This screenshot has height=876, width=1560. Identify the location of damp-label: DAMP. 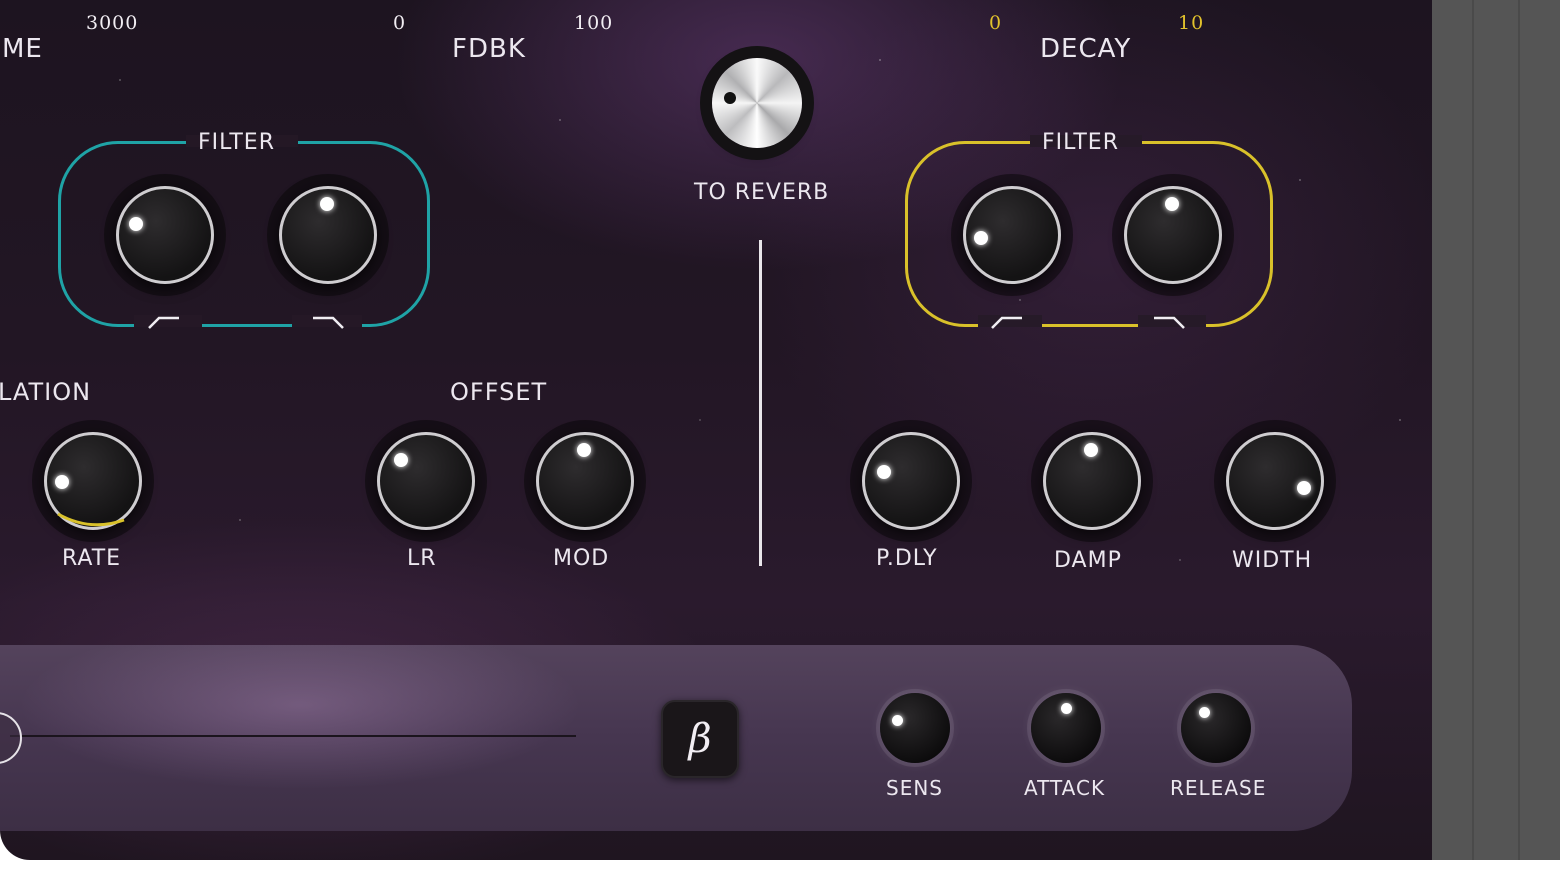
(1088, 560).